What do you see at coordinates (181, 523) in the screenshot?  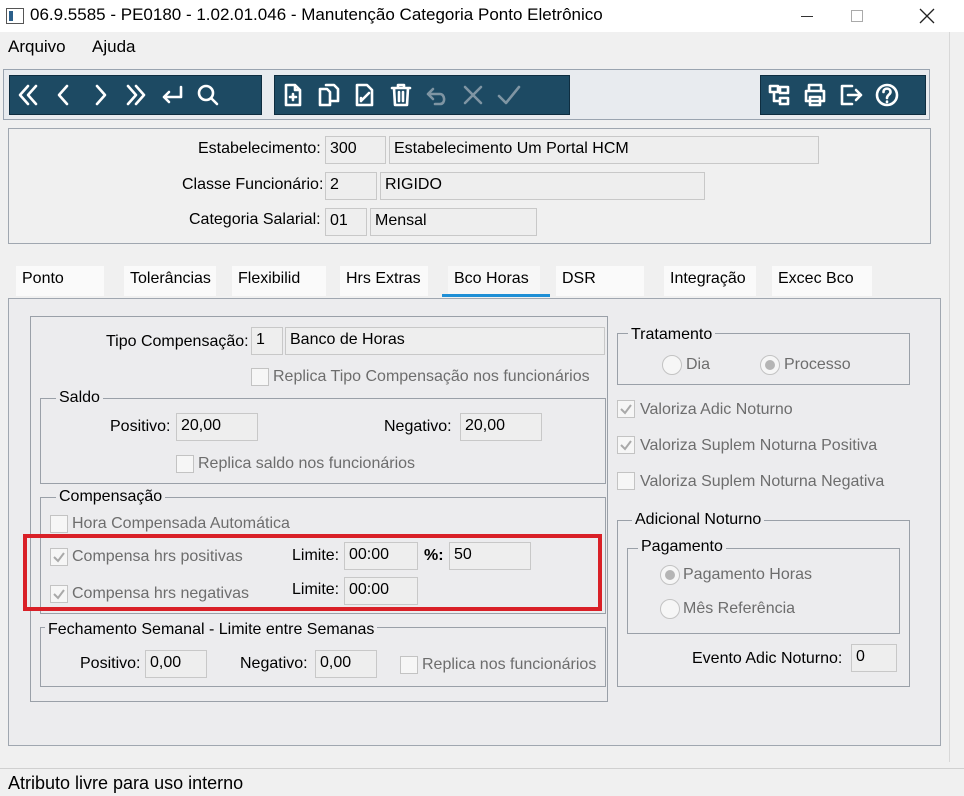 I see `hora-auto-label: Hora Compensada Automática` at bounding box center [181, 523].